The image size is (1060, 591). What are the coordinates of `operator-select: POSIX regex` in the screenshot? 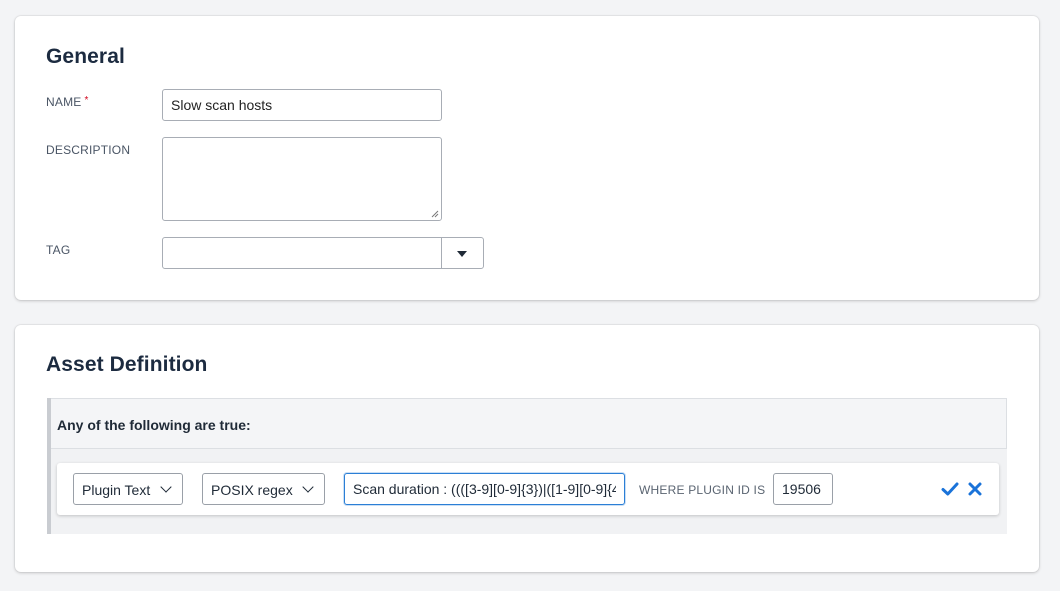 It's located at (263, 489).